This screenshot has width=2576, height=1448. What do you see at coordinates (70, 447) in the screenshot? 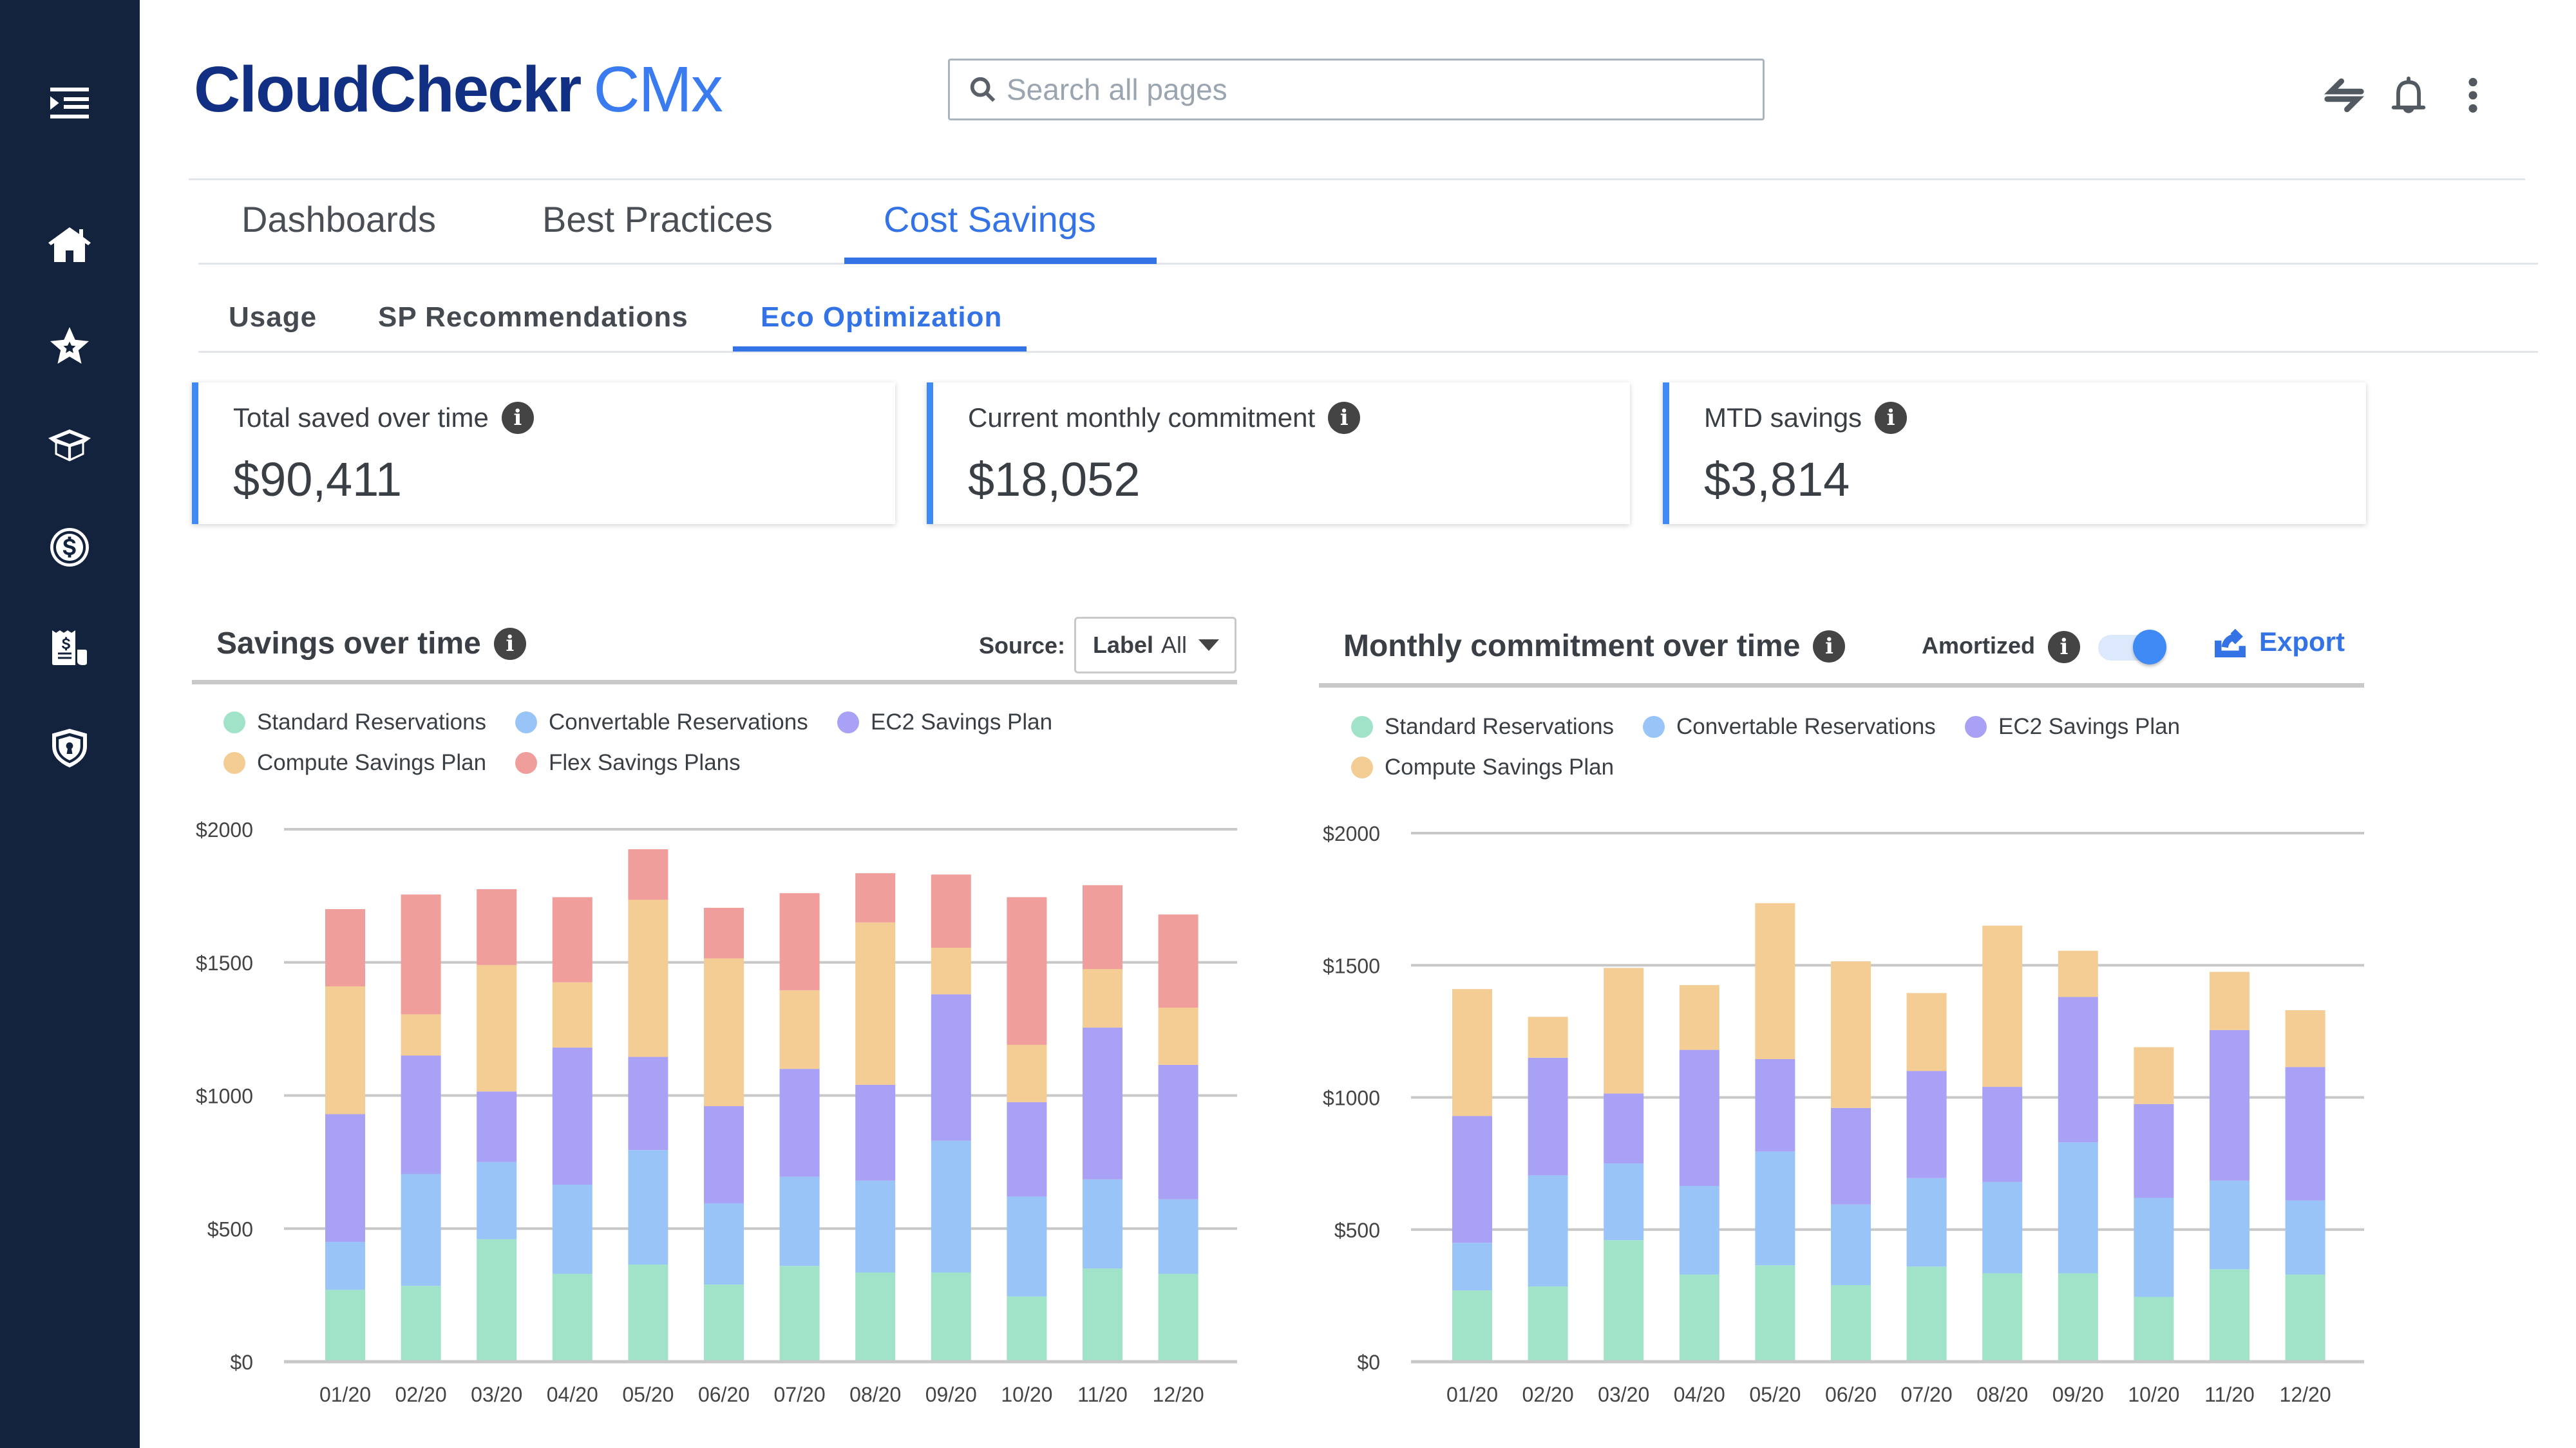
I see `box-icon` at bounding box center [70, 447].